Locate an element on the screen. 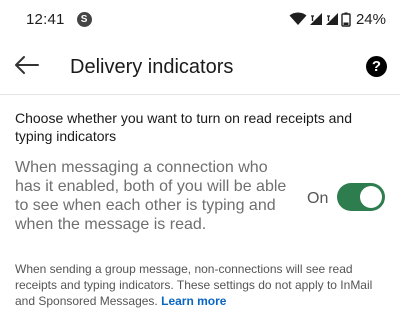 The height and width of the screenshot is (326, 400). toggle-state-label: On is located at coordinates (318, 198).